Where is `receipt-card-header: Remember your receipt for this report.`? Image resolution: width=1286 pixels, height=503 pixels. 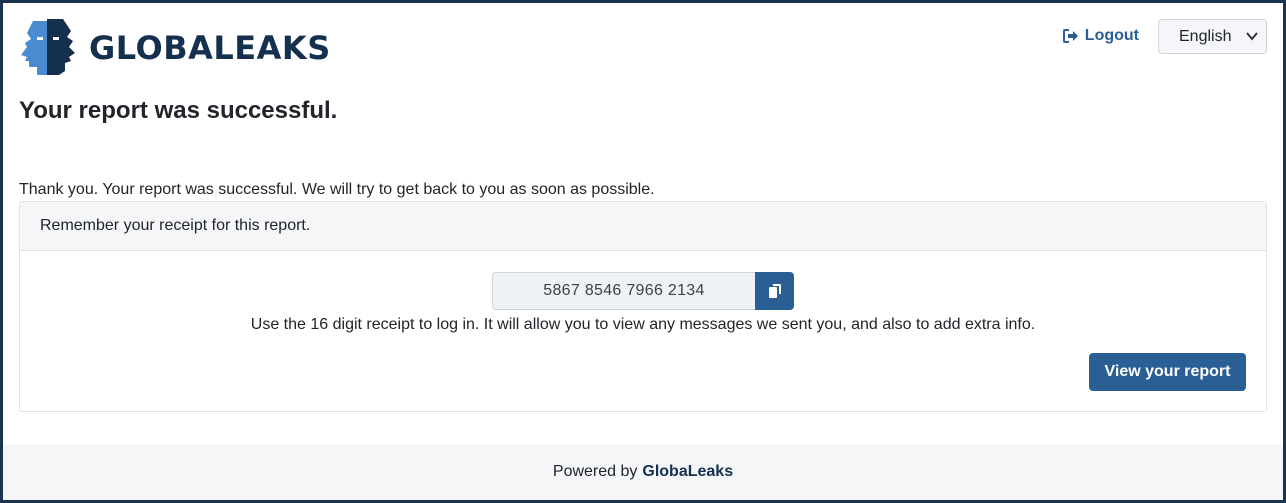
receipt-card-header: Remember your receipt for this report. is located at coordinates (643, 226).